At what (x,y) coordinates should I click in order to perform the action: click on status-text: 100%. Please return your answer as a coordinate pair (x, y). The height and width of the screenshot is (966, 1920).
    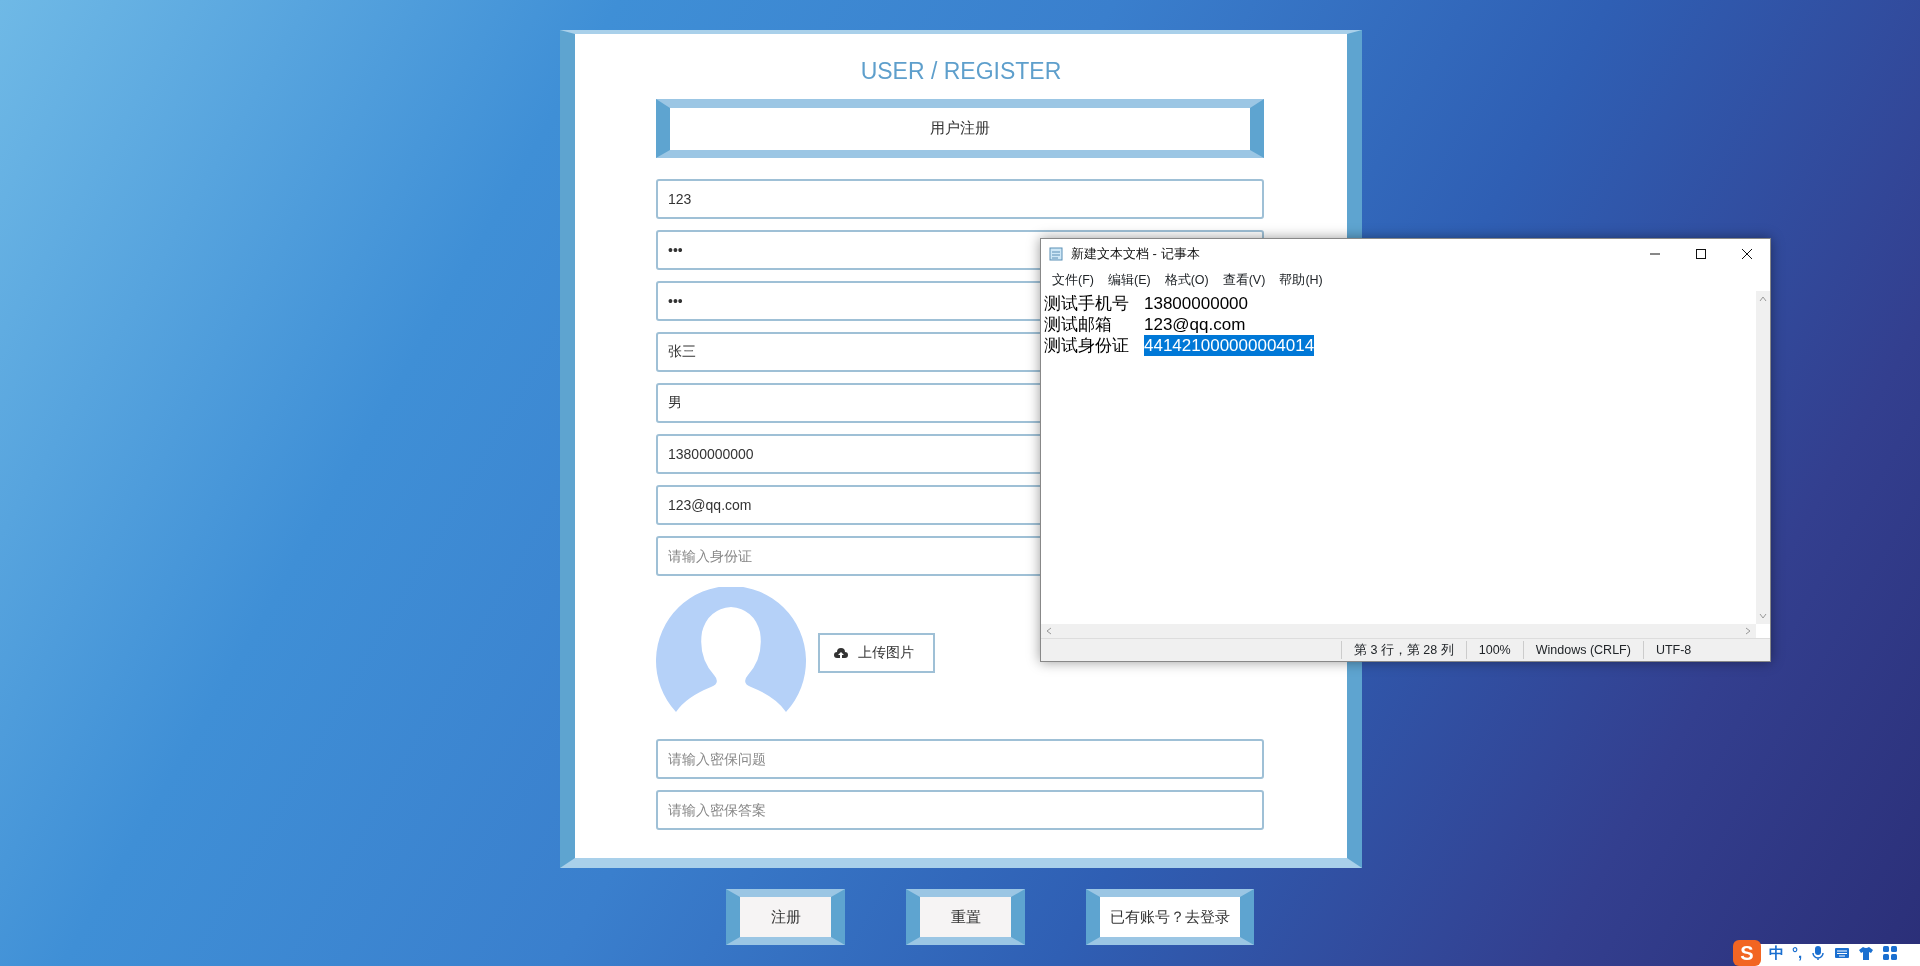
    Looking at the image, I should click on (1494, 650).